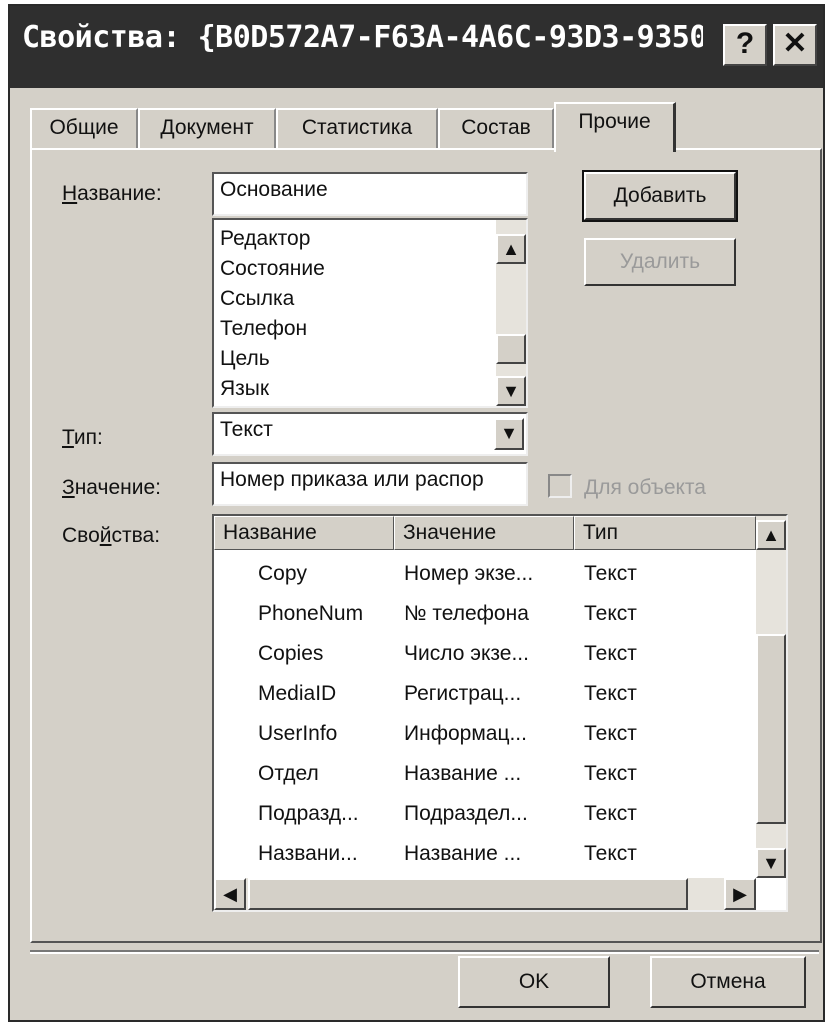  What do you see at coordinates (370, 299) in the screenshot?
I see `list-item: Ссылка` at bounding box center [370, 299].